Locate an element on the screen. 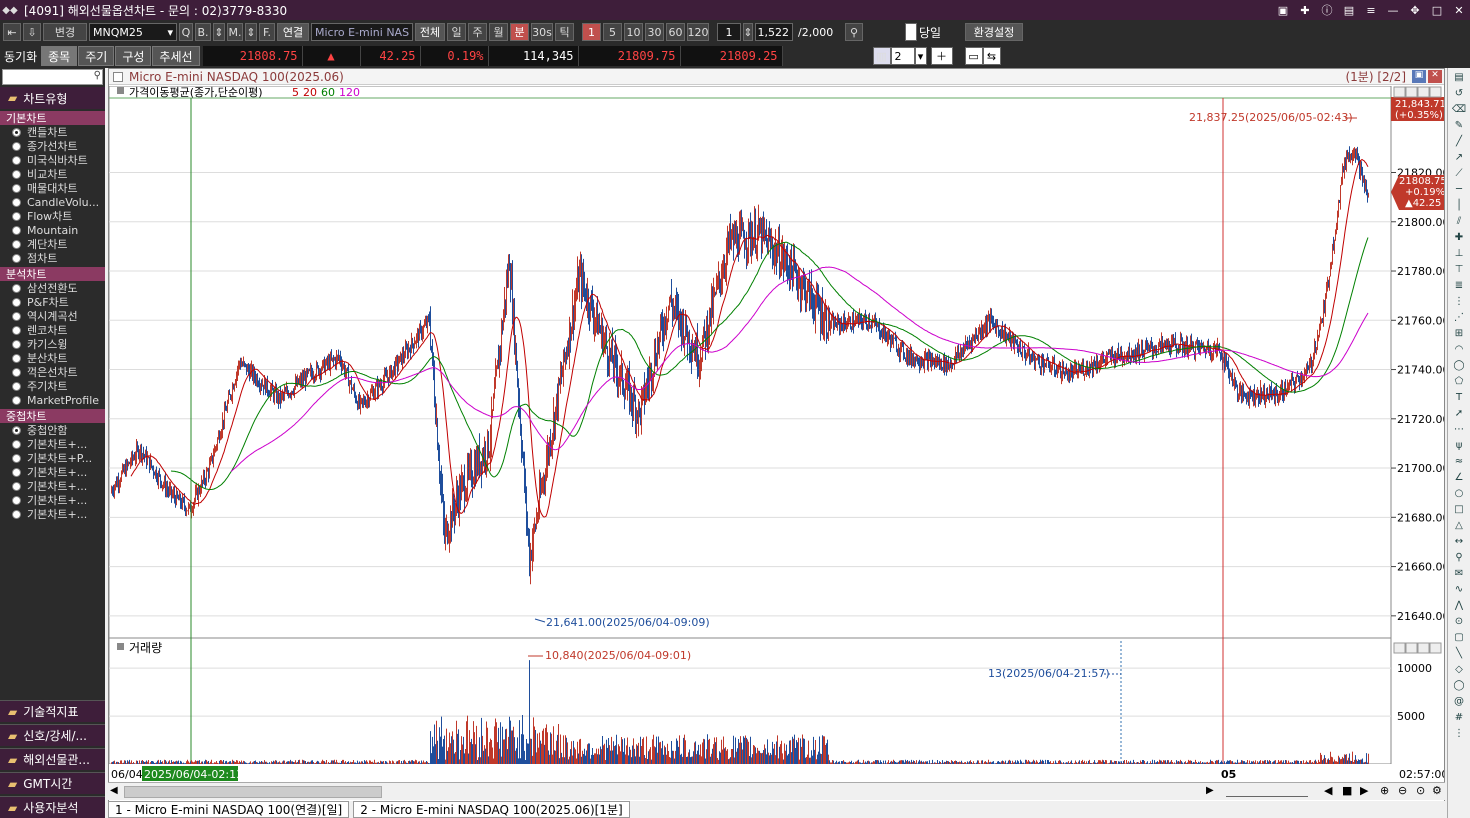 The width and height of the screenshot is (1470, 818). measure-icon: ↔ is located at coordinates (1459, 541).